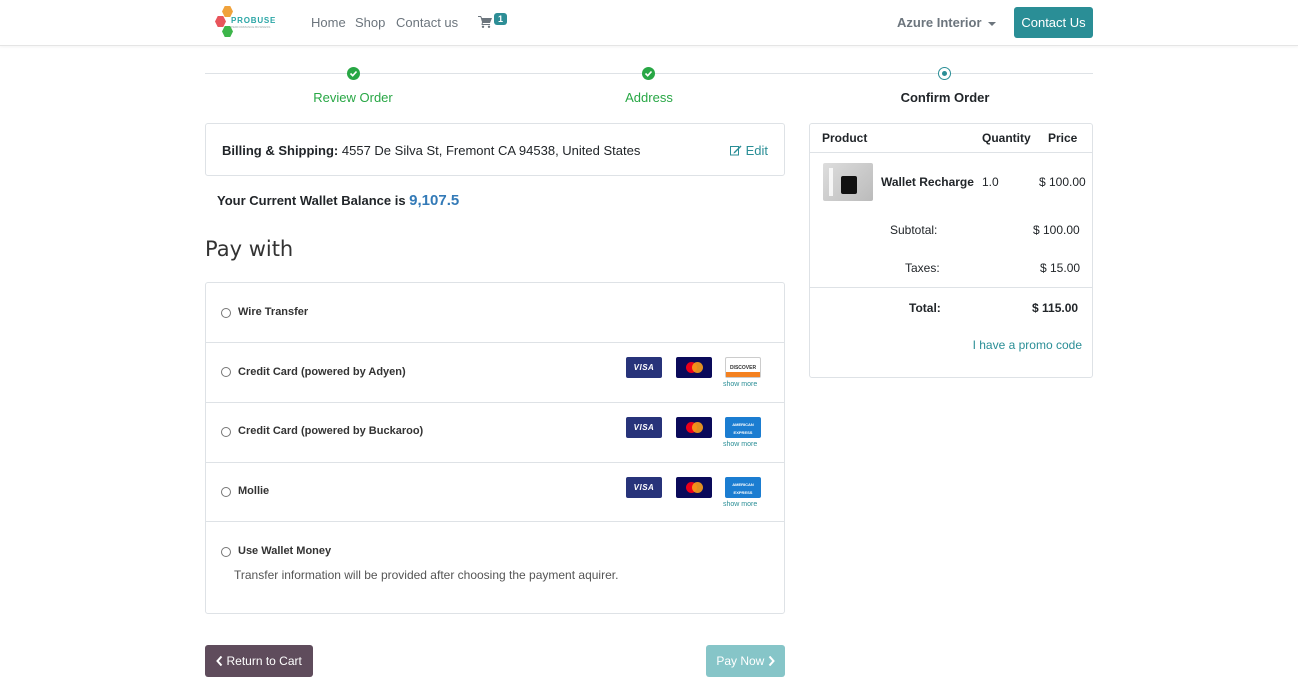 This screenshot has height=696, width=1298. Describe the element at coordinates (845, 138) in the screenshot. I see `header-product: Product` at that location.